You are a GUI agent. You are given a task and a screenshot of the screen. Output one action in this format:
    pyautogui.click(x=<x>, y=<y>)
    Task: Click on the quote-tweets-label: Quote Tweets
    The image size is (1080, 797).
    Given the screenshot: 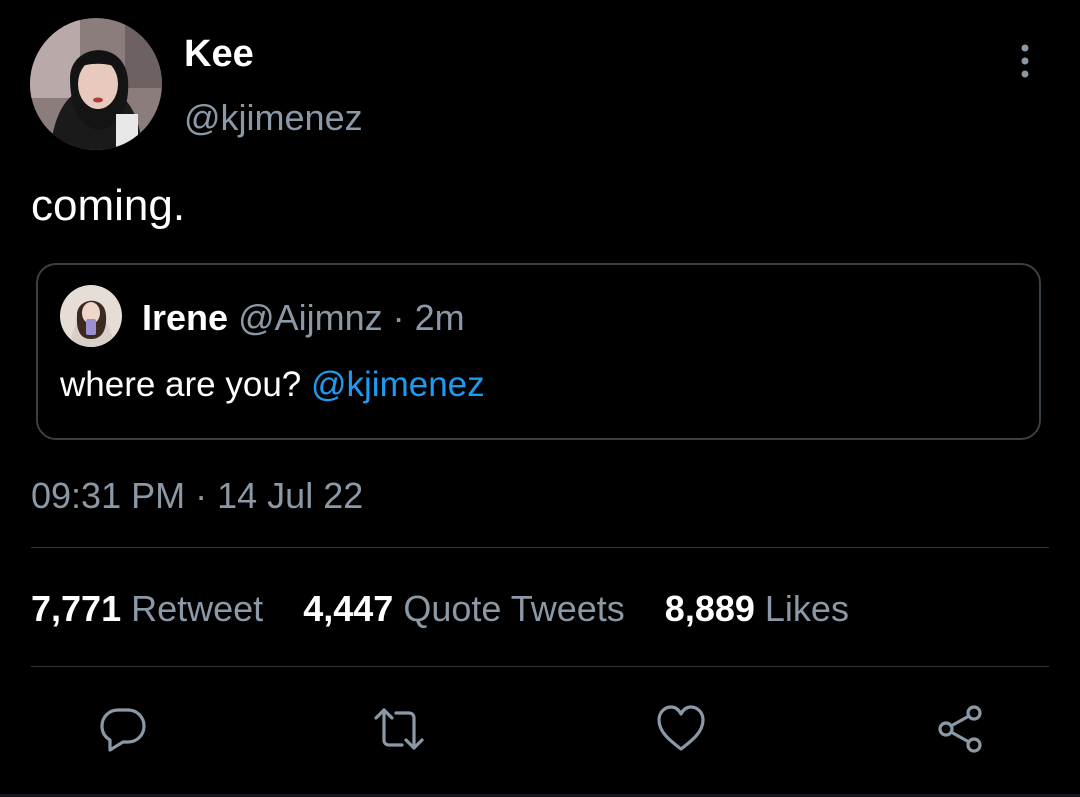 What is the action you would take?
    pyautogui.click(x=514, y=608)
    